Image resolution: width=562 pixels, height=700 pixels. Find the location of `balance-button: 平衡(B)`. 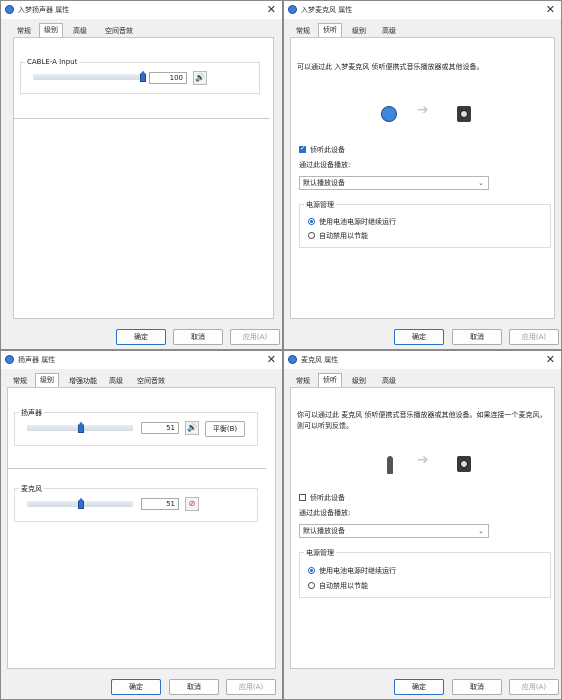

balance-button: 平衡(B) is located at coordinates (225, 429).